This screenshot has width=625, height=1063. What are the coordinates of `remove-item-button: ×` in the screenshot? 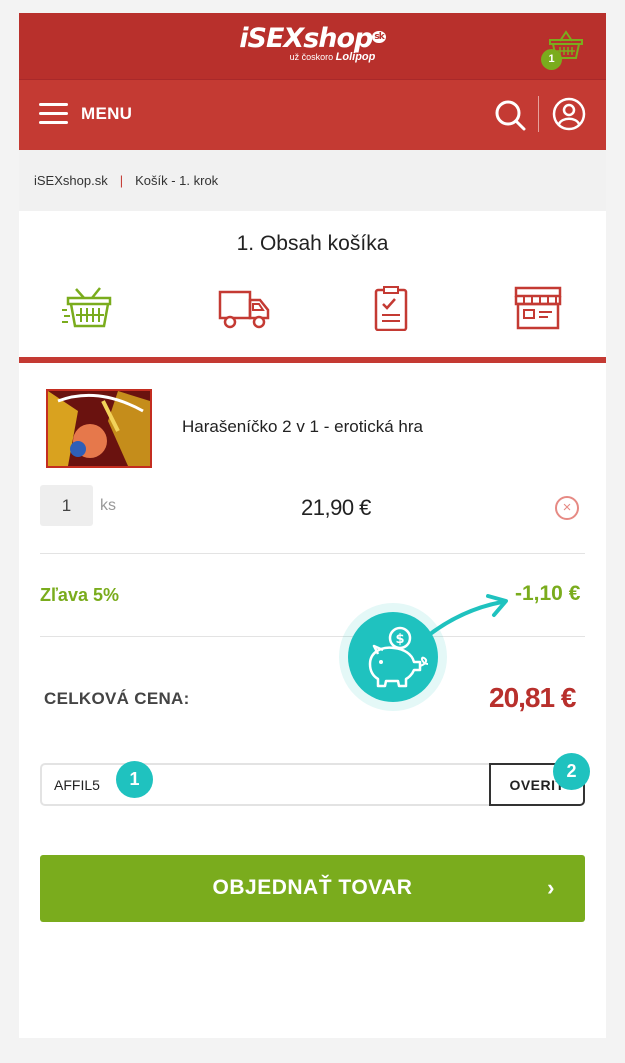 It's located at (567, 508).